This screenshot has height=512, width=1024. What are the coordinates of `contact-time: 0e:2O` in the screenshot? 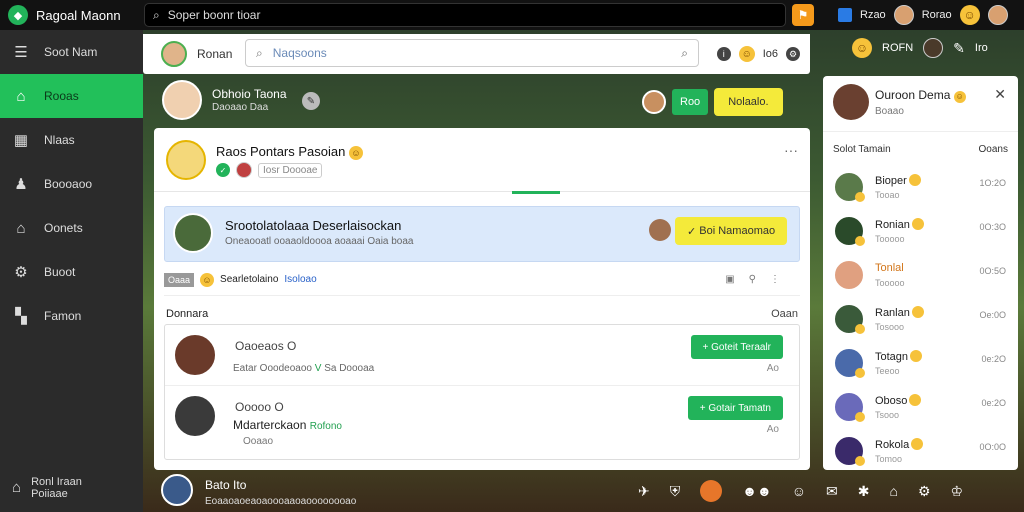 It's located at (993, 359).